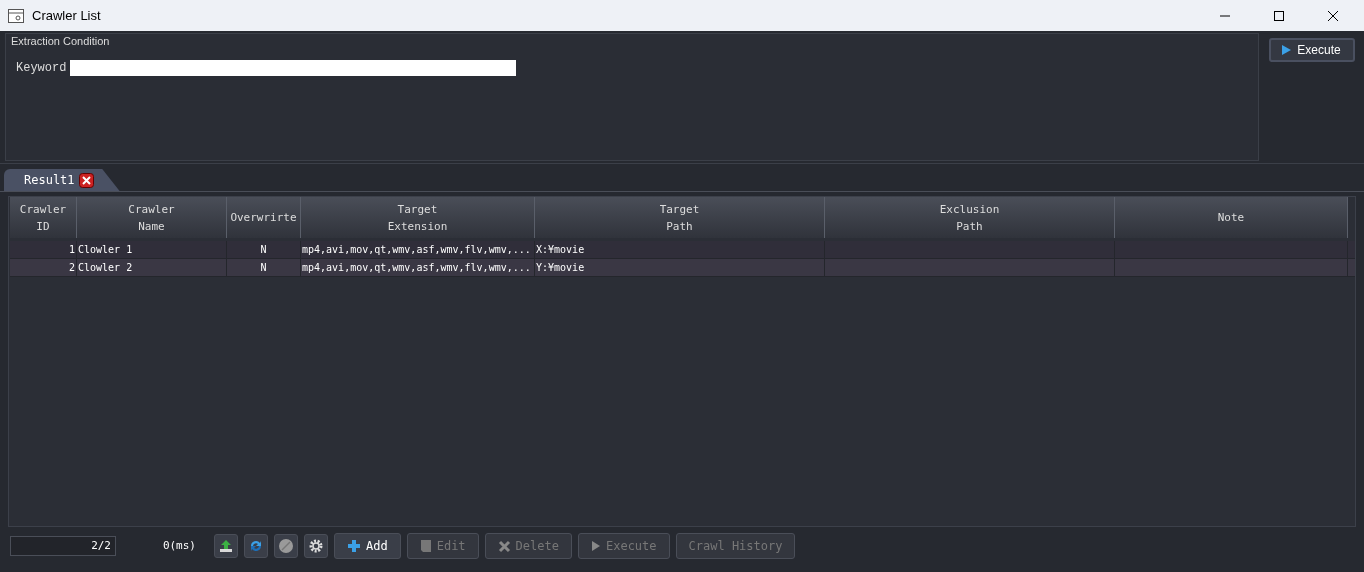  What do you see at coordinates (504, 546) in the screenshot?
I see `x-icon` at bounding box center [504, 546].